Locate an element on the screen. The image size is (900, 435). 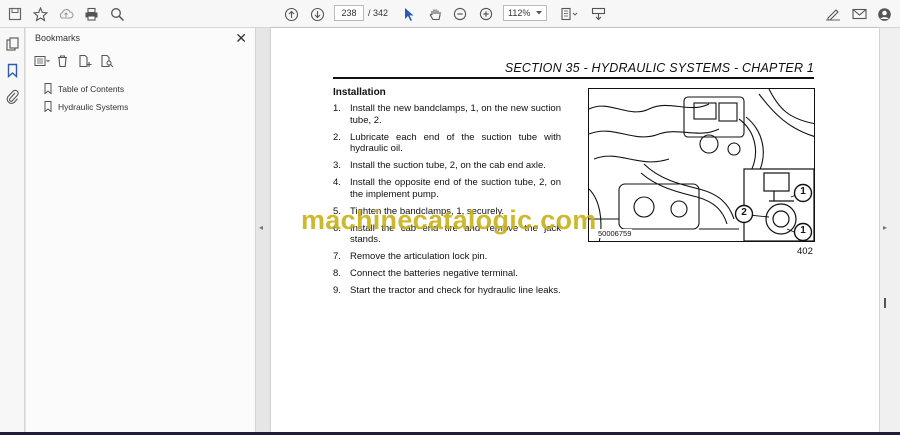
scrollbar-thumb is located at coordinates (885, 303).